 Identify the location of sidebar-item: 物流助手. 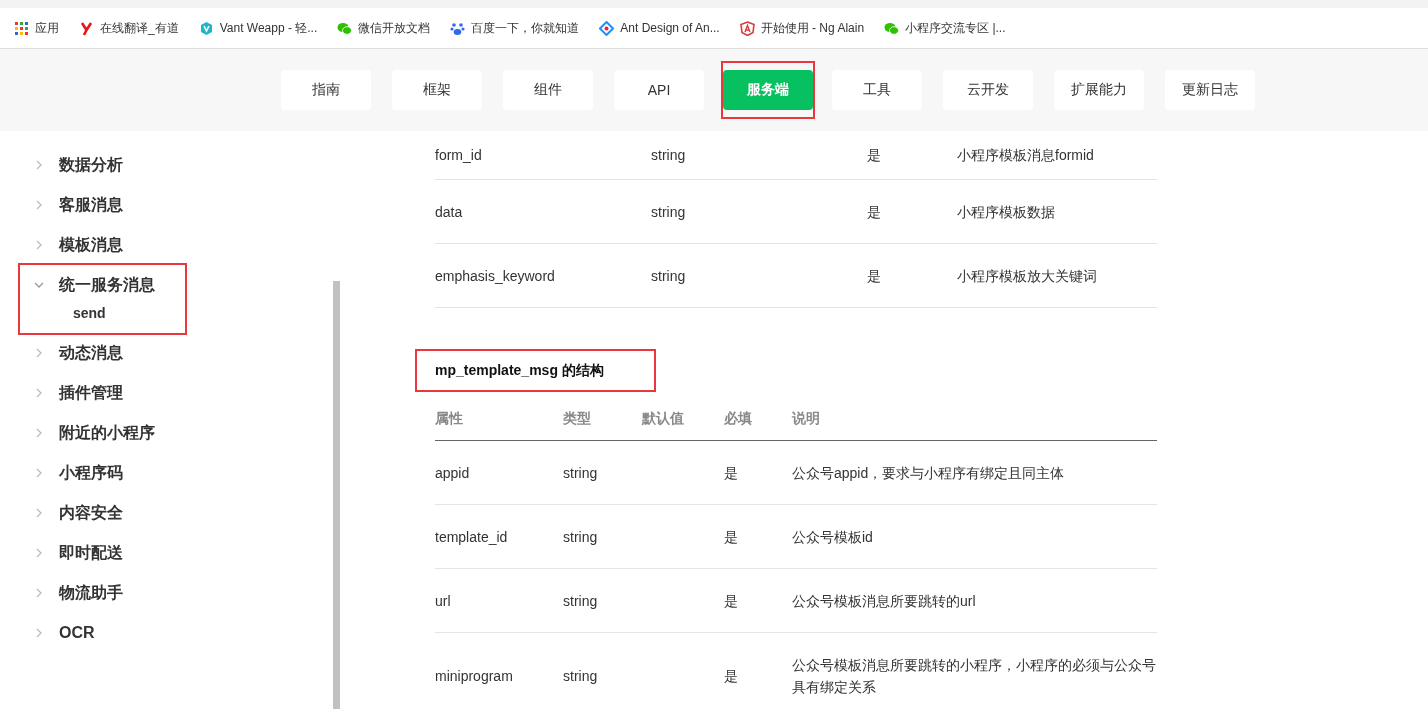
(102, 593).